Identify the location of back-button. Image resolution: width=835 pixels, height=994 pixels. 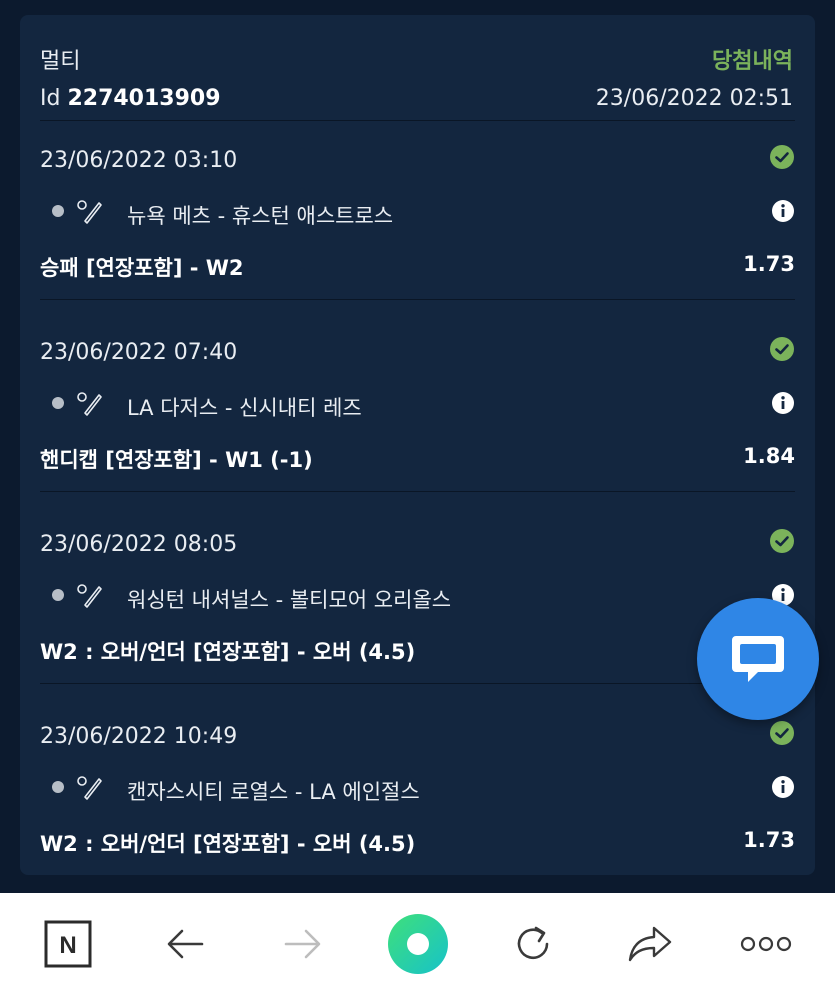
(186, 943).